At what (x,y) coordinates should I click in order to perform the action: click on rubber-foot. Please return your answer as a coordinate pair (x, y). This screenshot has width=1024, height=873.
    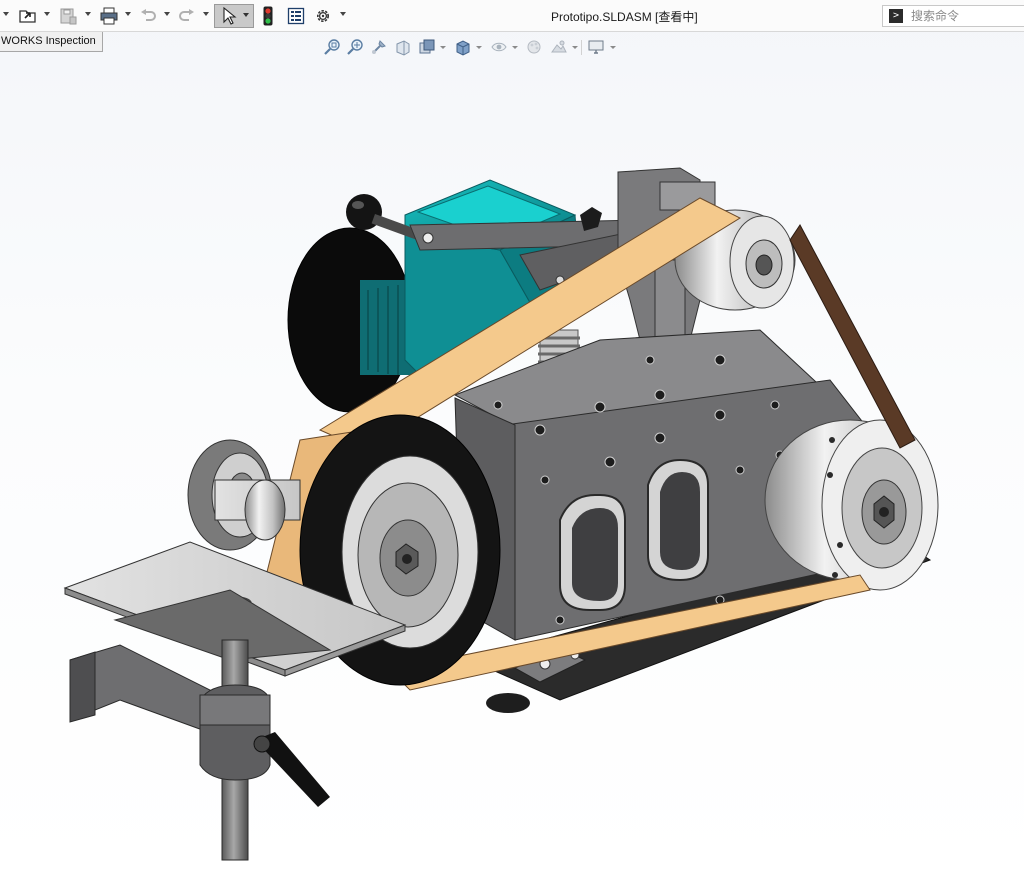
    Looking at the image, I should click on (508, 703).